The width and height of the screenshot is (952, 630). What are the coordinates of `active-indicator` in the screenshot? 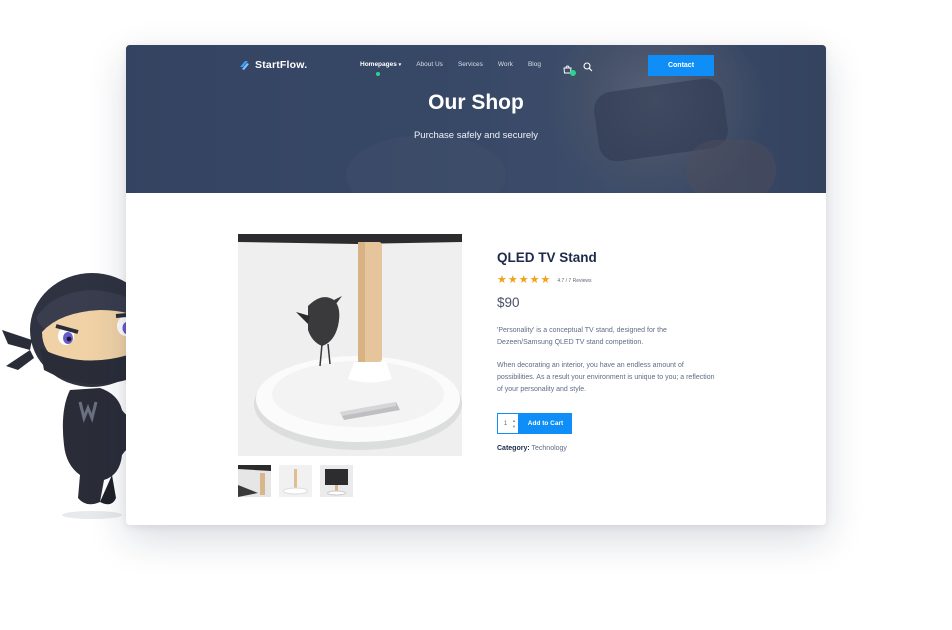 It's located at (378, 74).